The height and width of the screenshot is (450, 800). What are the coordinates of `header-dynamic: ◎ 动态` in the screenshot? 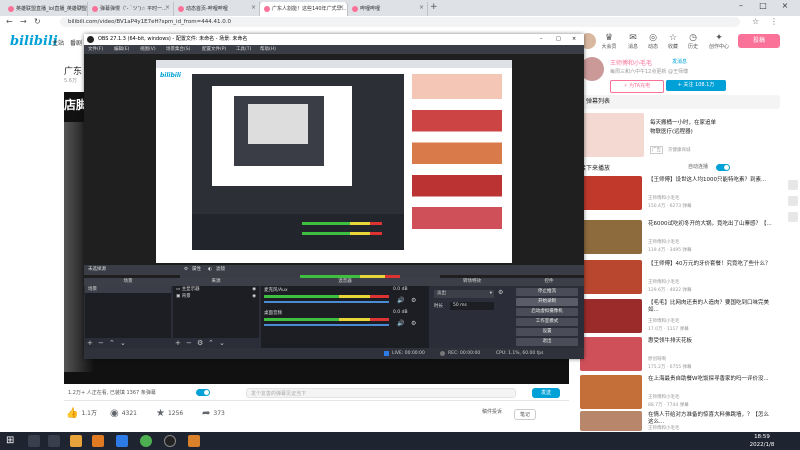 It's located at (653, 41).